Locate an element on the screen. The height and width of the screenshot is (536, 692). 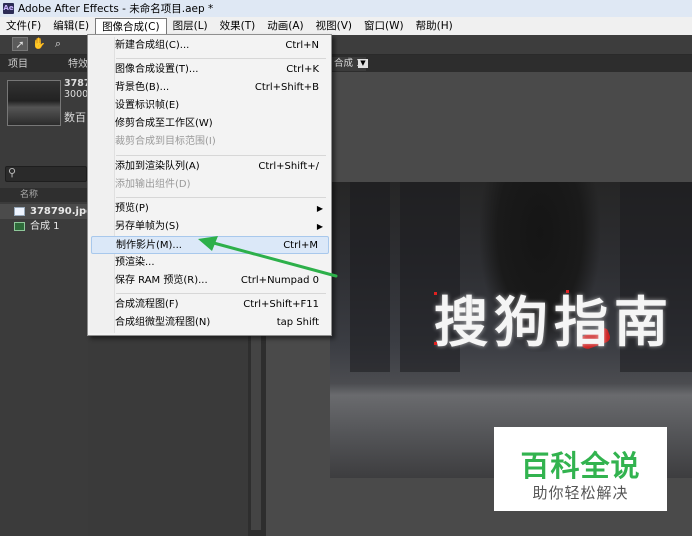
column-header-name: 名称 is located at coordinates (44, 195).